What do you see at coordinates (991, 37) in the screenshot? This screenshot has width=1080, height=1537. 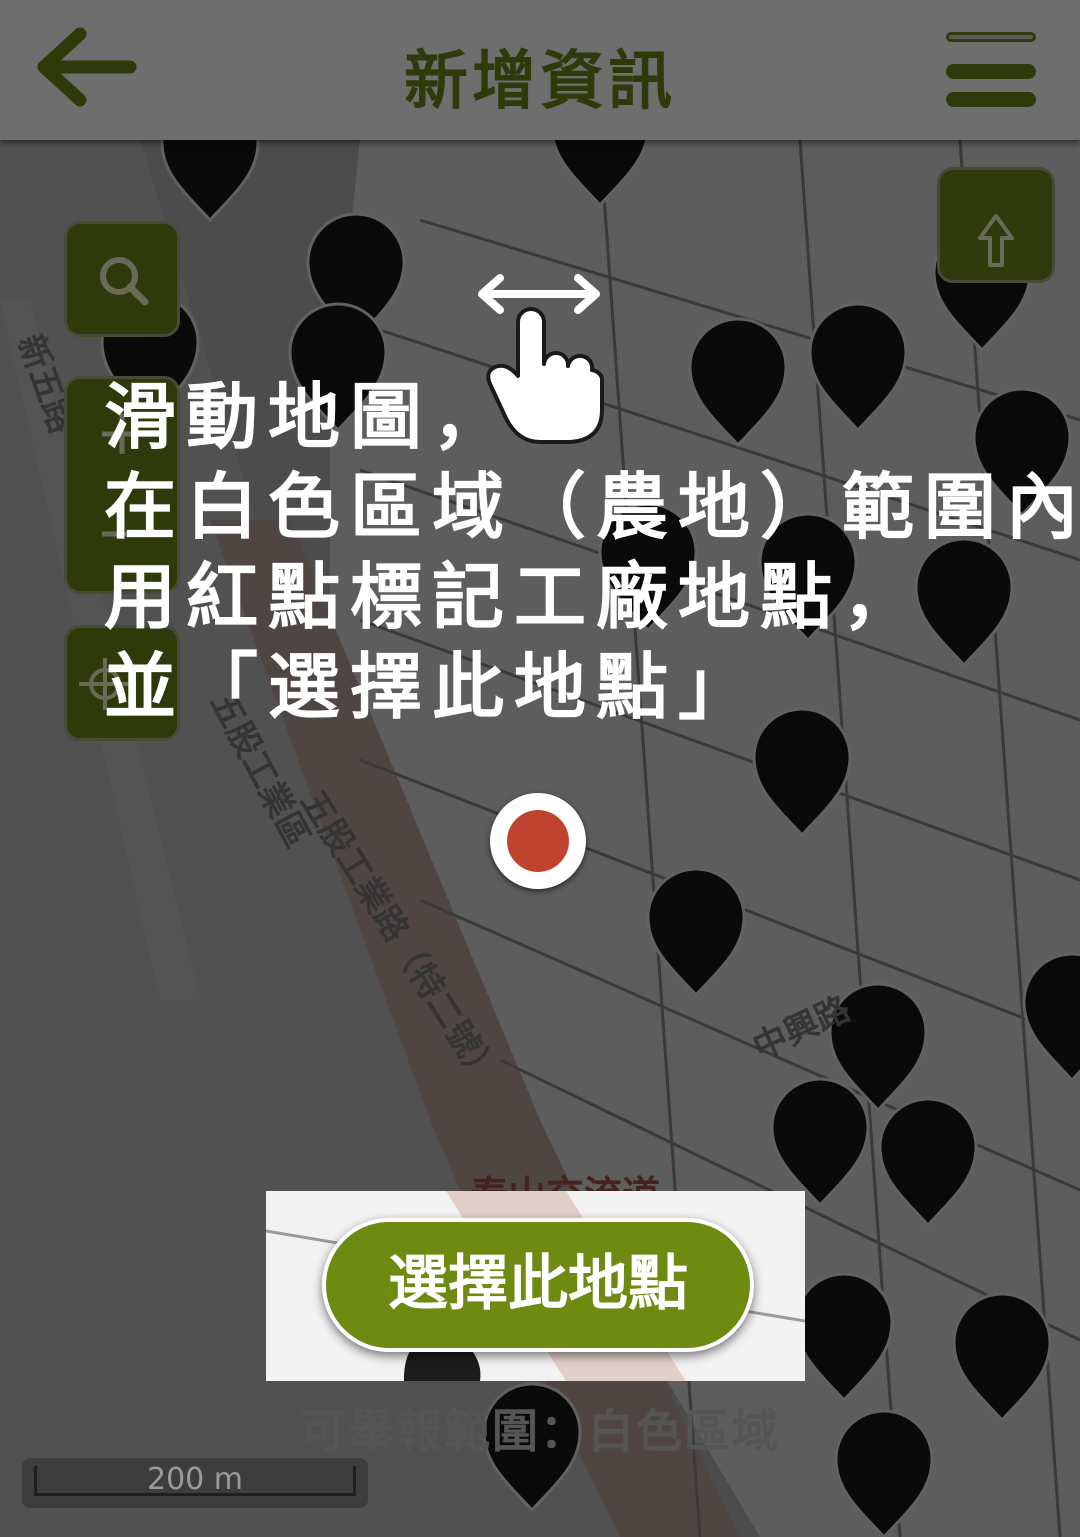 I see `menu-bar-top` at bounding box center [991, 37].